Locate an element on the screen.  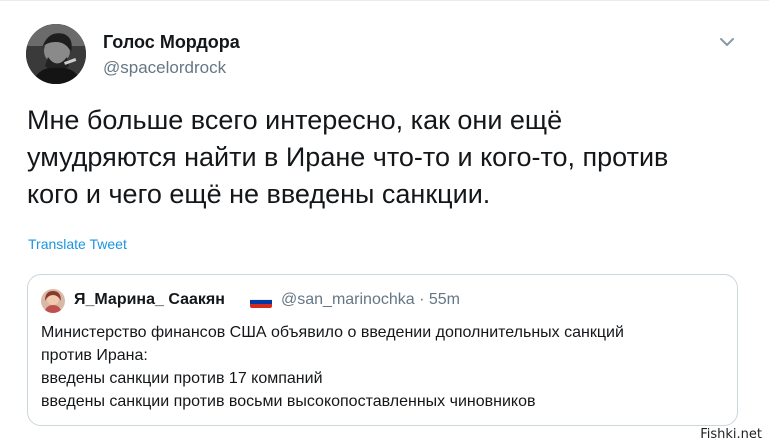
author-avatar is located at coordinates (56, 54).